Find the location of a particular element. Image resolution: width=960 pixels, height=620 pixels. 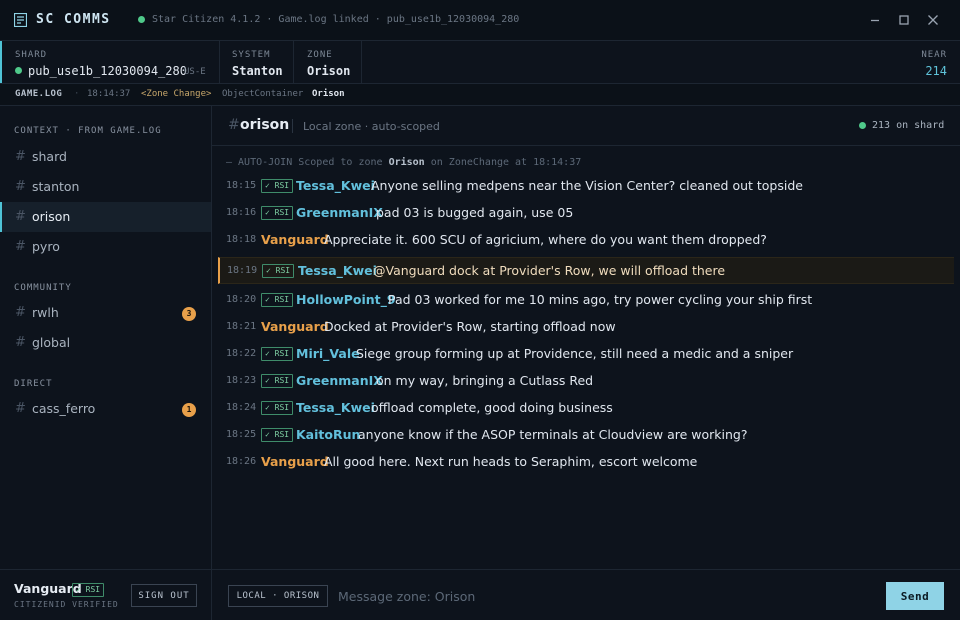

shard-status-icon is located at coordinates (18, 70).